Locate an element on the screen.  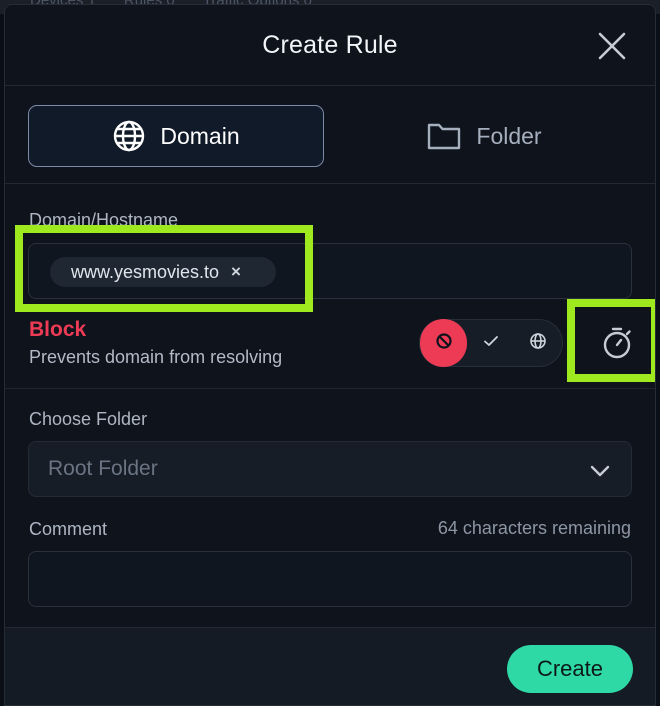
comment-label: Comment is located at coordinates (68, 529).